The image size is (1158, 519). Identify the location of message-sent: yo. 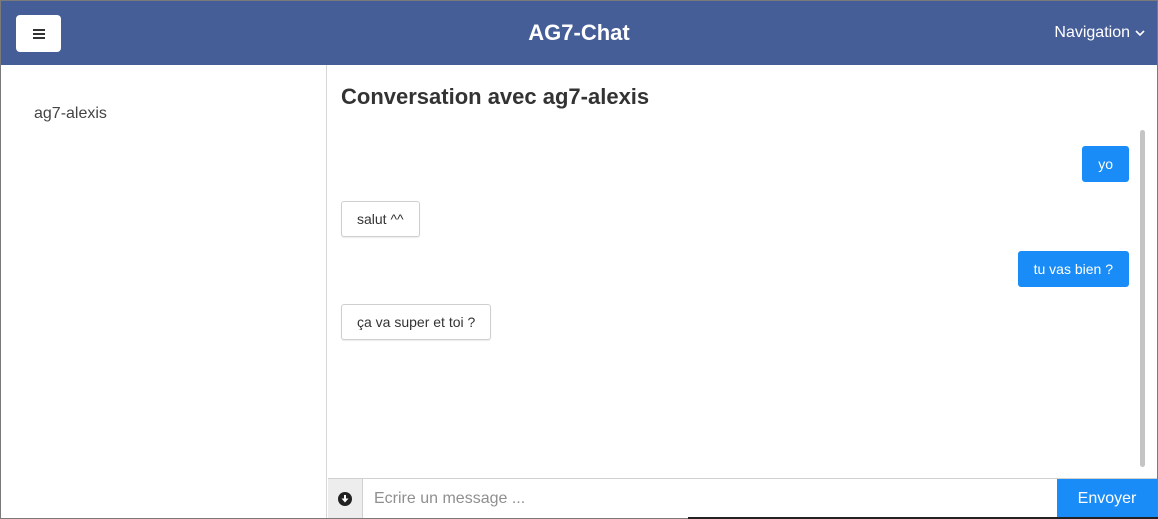
(1105, 164).